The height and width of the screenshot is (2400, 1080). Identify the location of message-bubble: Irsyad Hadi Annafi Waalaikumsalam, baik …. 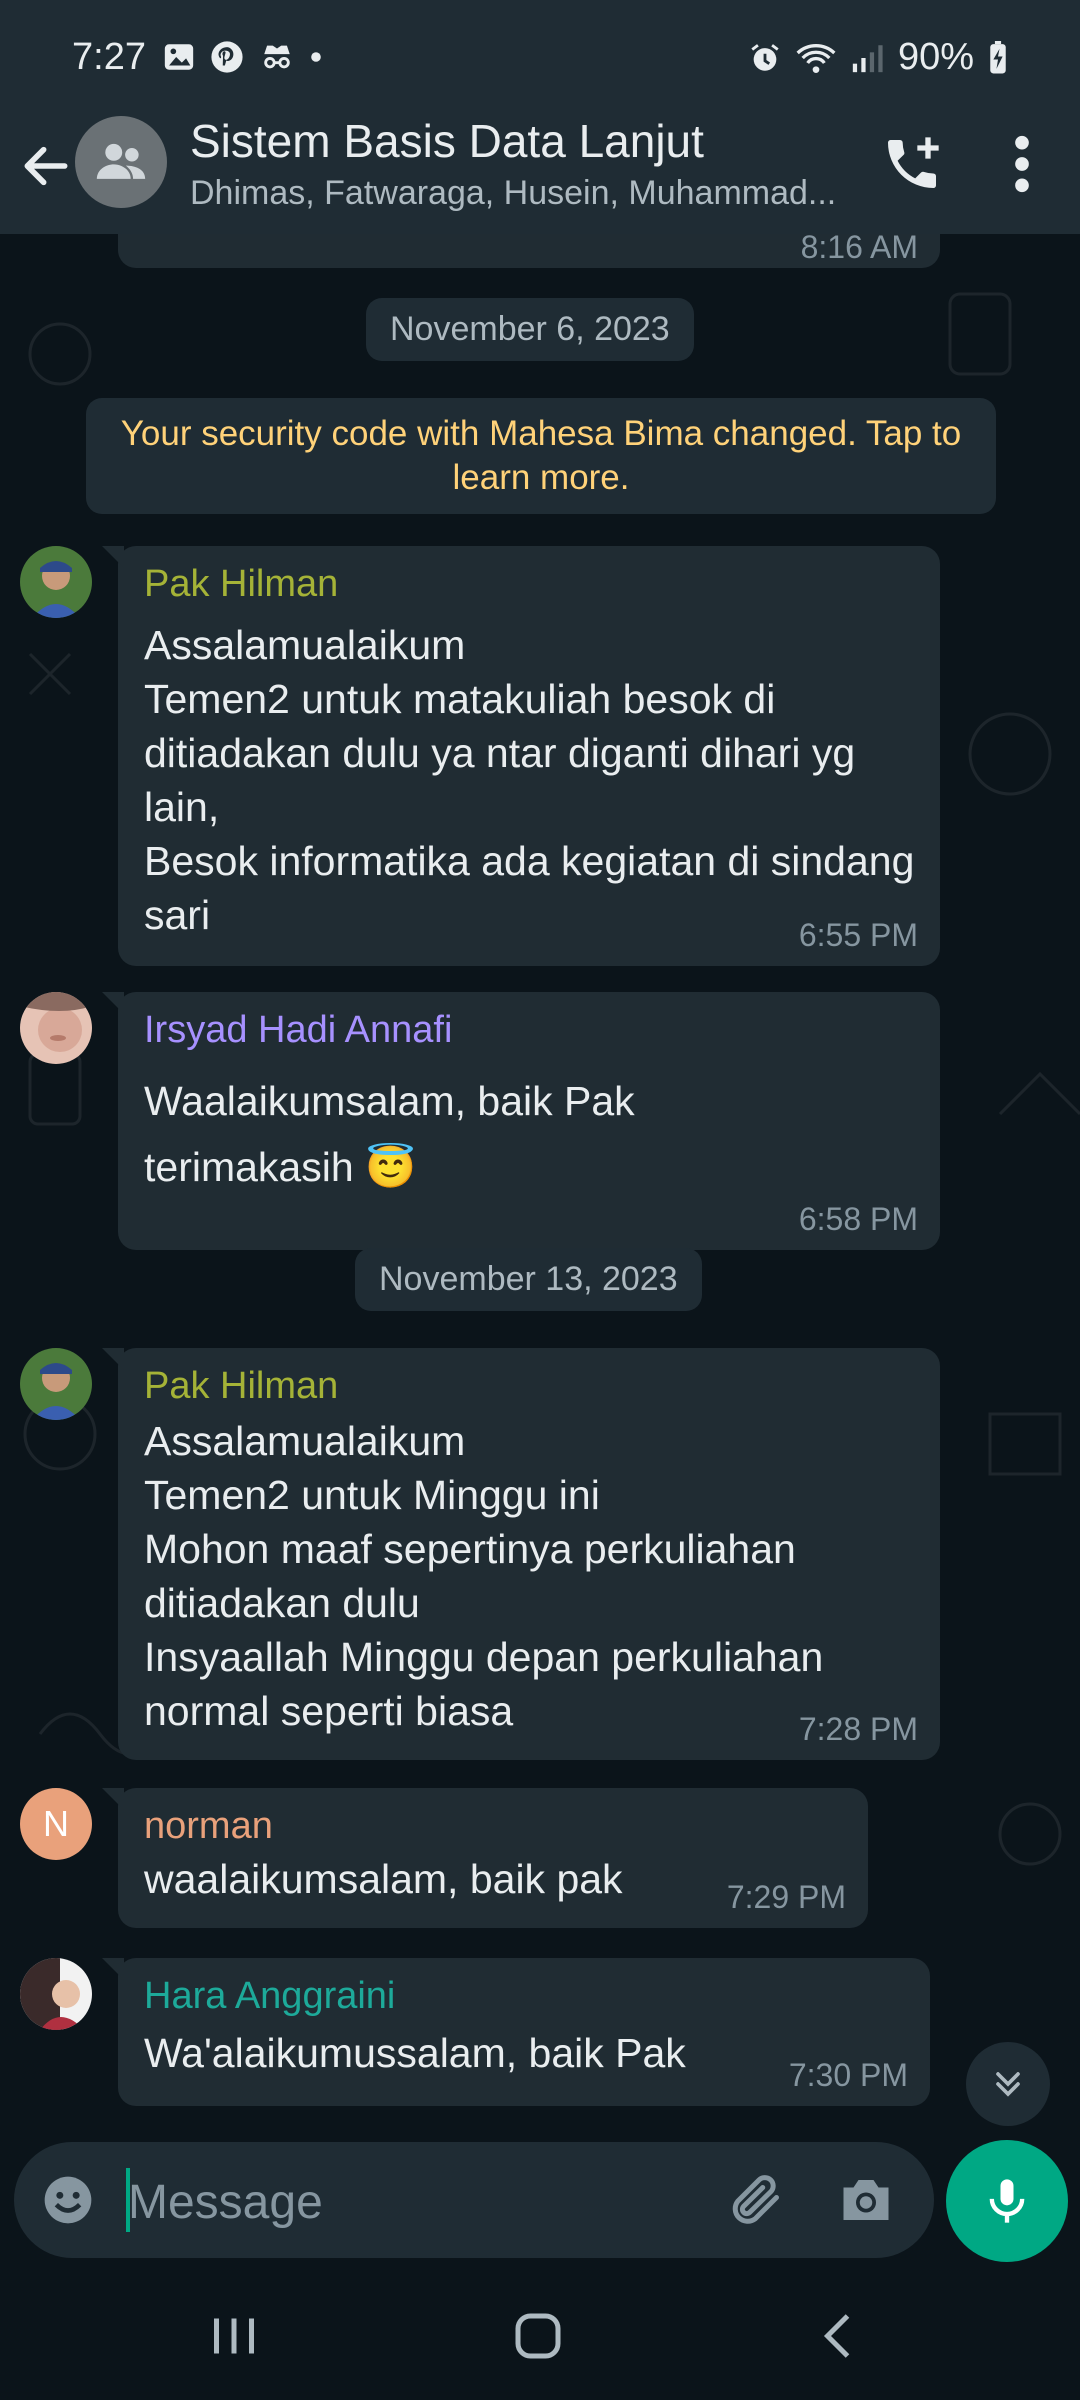
(521, 1121).